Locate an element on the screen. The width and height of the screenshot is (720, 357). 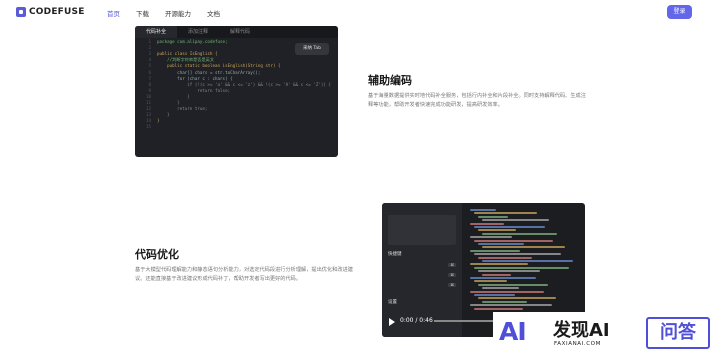
play-icon is located at coordinates (392, 322).